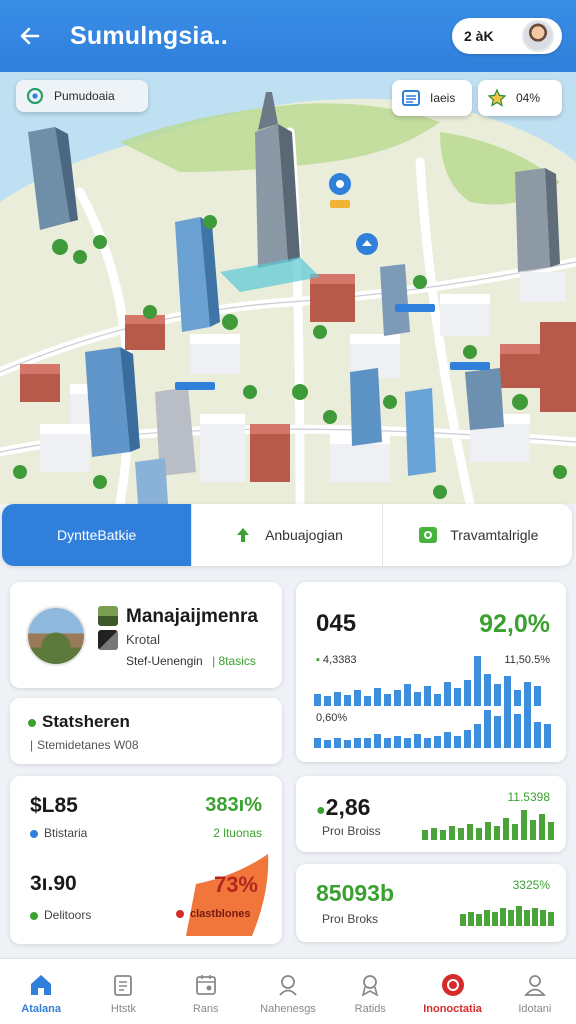 This screenshot has height=1024, width=576. I want to click on back-button, so click(30, 36).